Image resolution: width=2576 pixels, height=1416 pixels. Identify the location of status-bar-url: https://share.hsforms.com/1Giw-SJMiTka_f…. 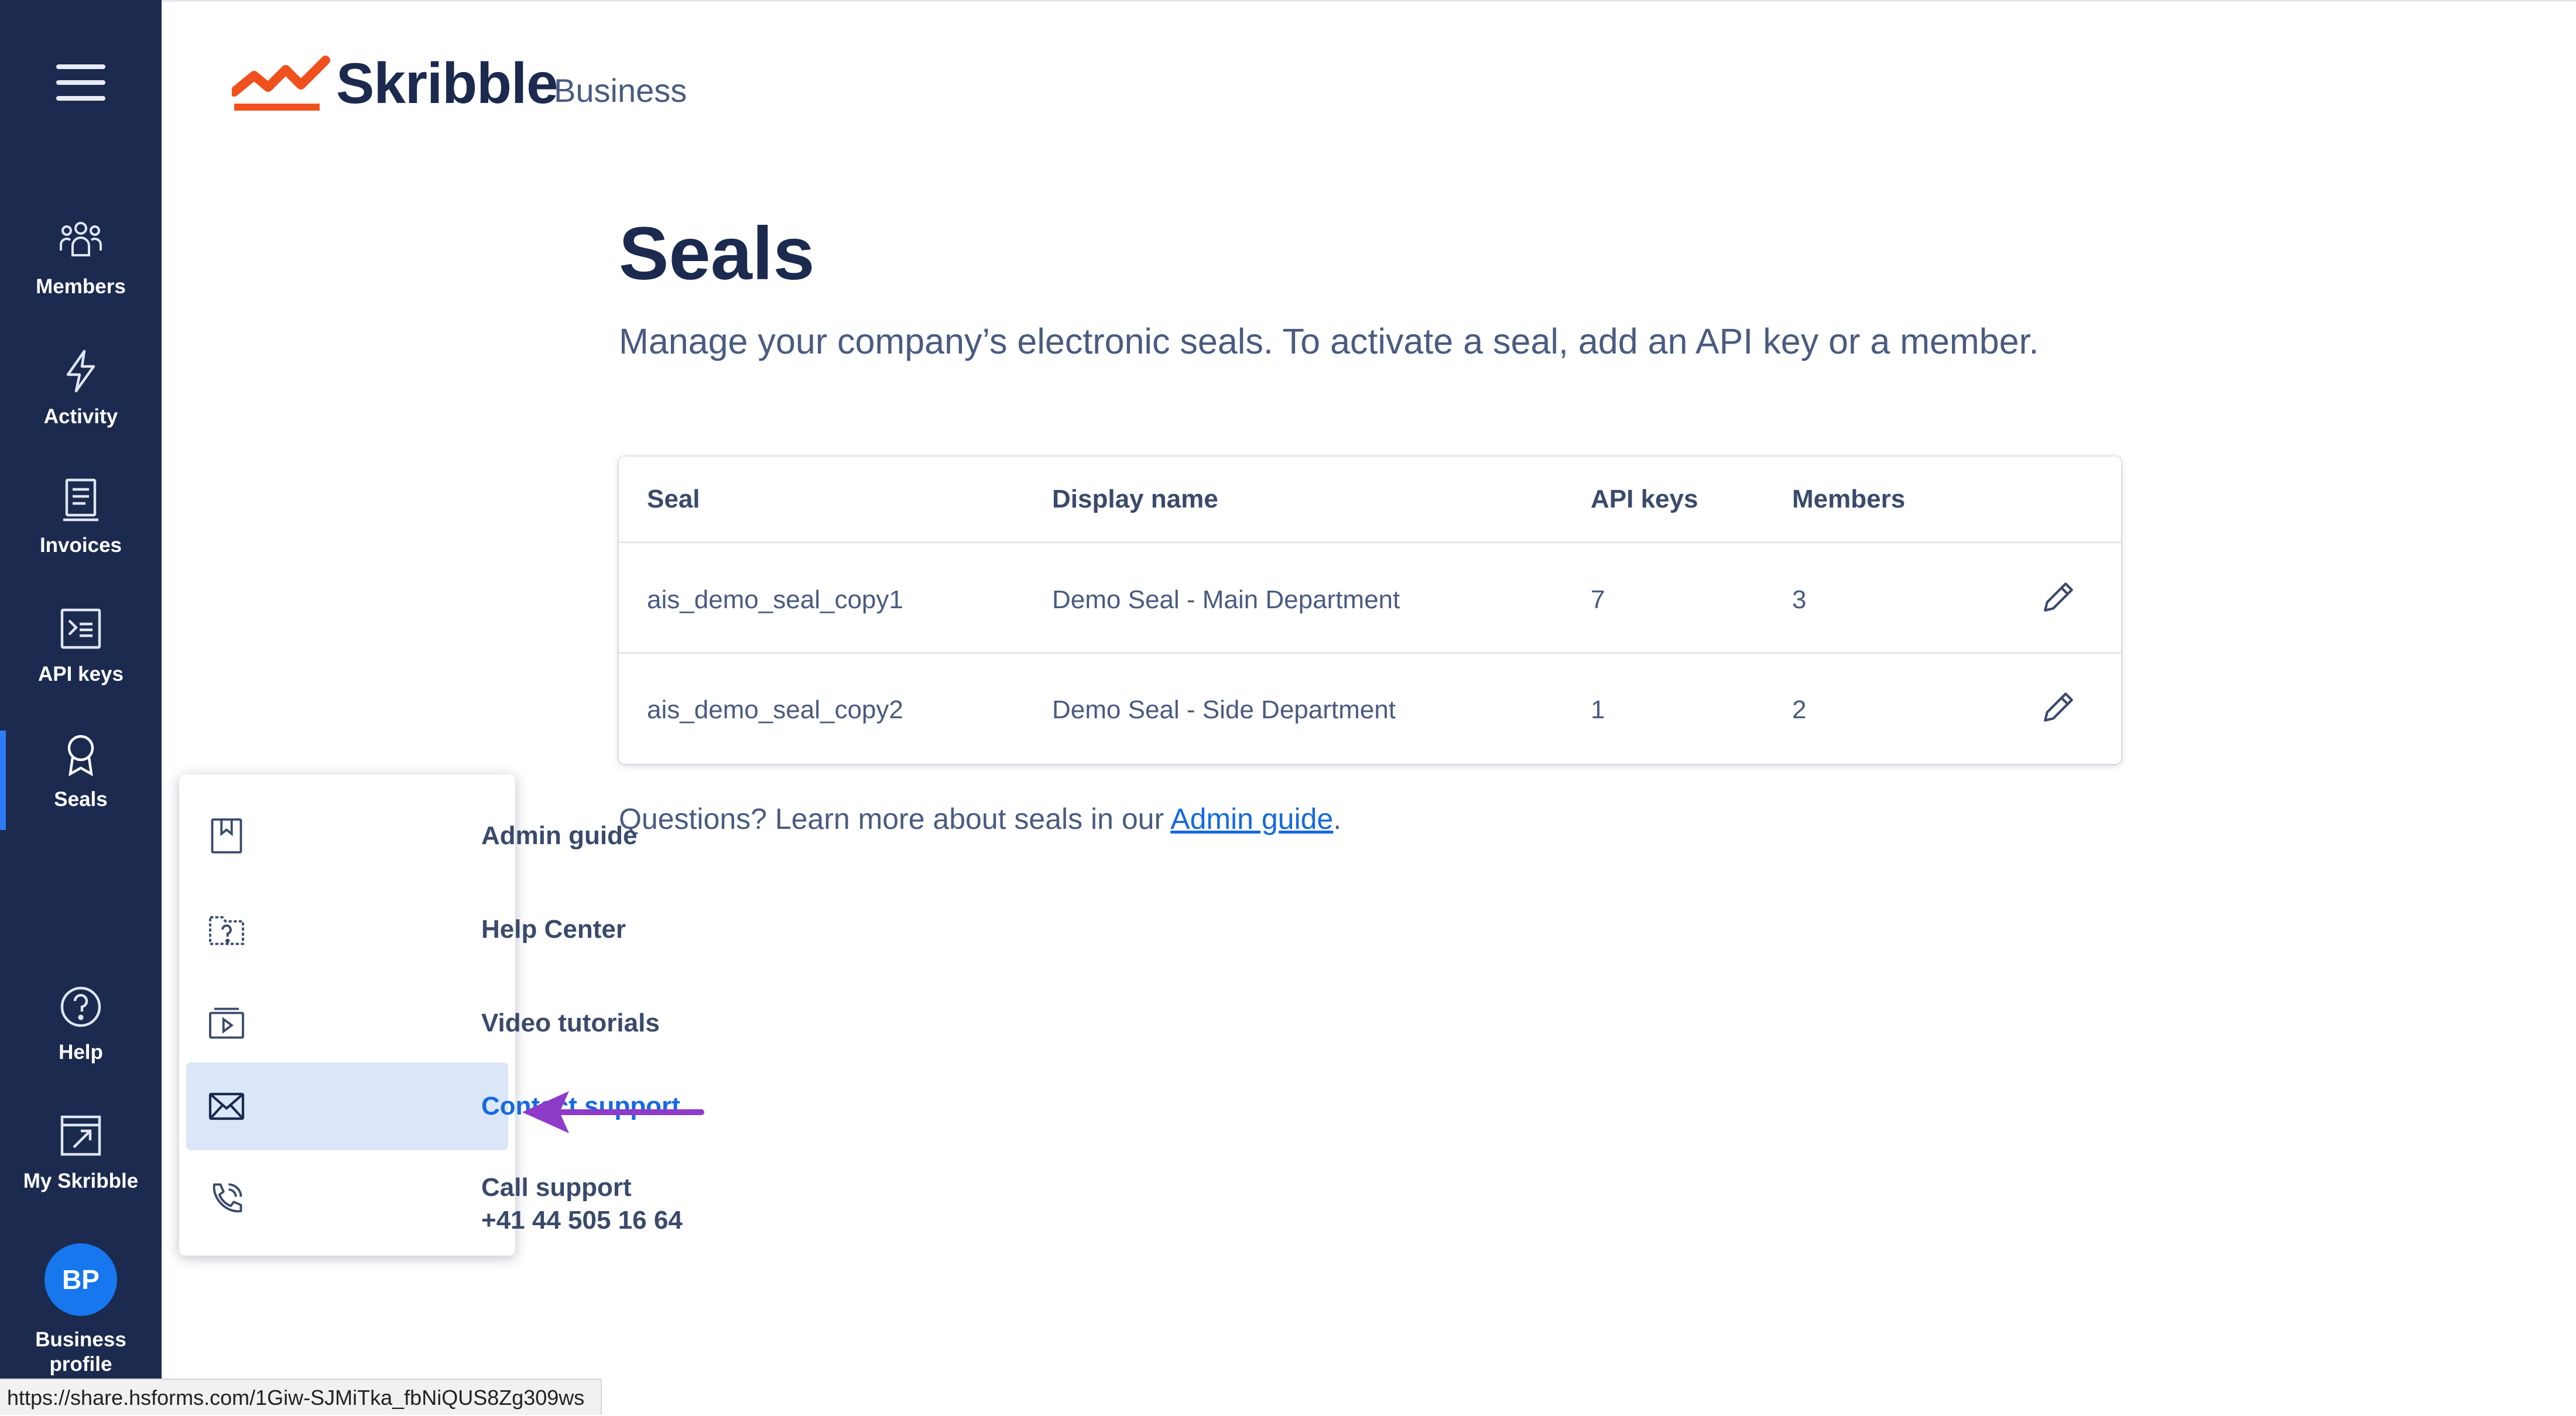
(301, 1397).